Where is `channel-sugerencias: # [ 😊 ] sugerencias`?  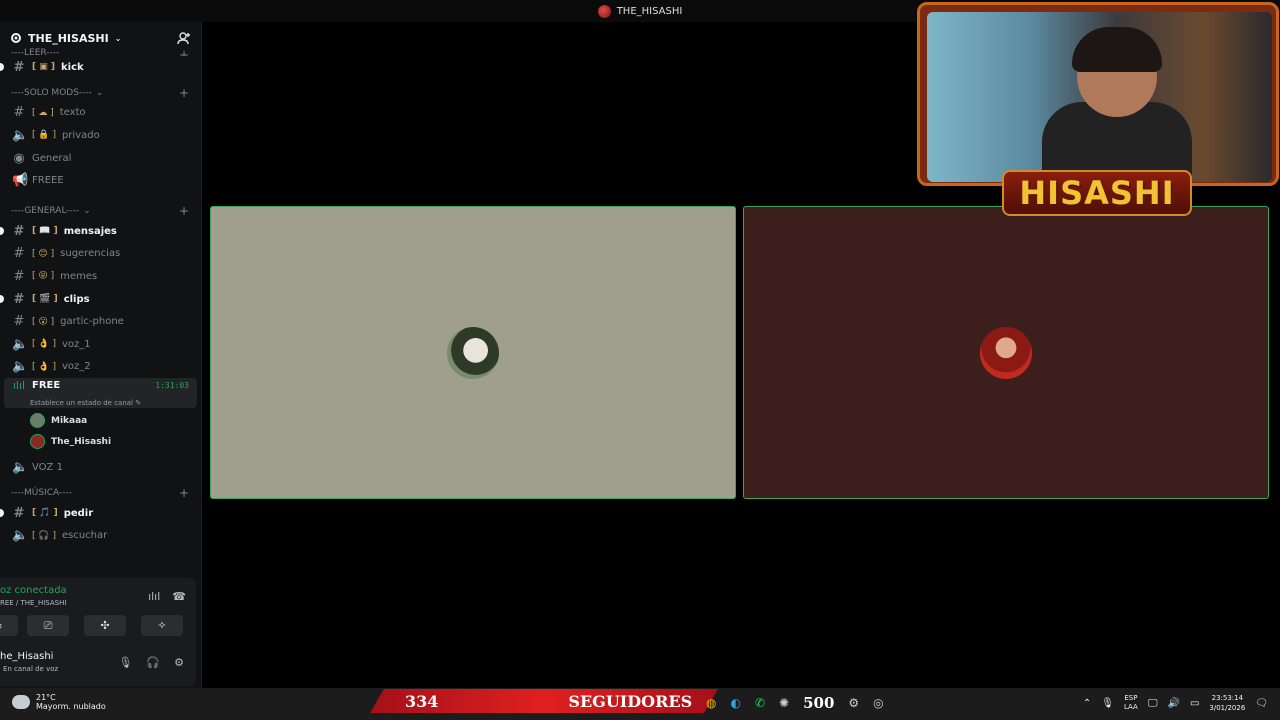
channel-sugerencias: # [ 😊 ] sugerencias is located at coordinates (100, 254).